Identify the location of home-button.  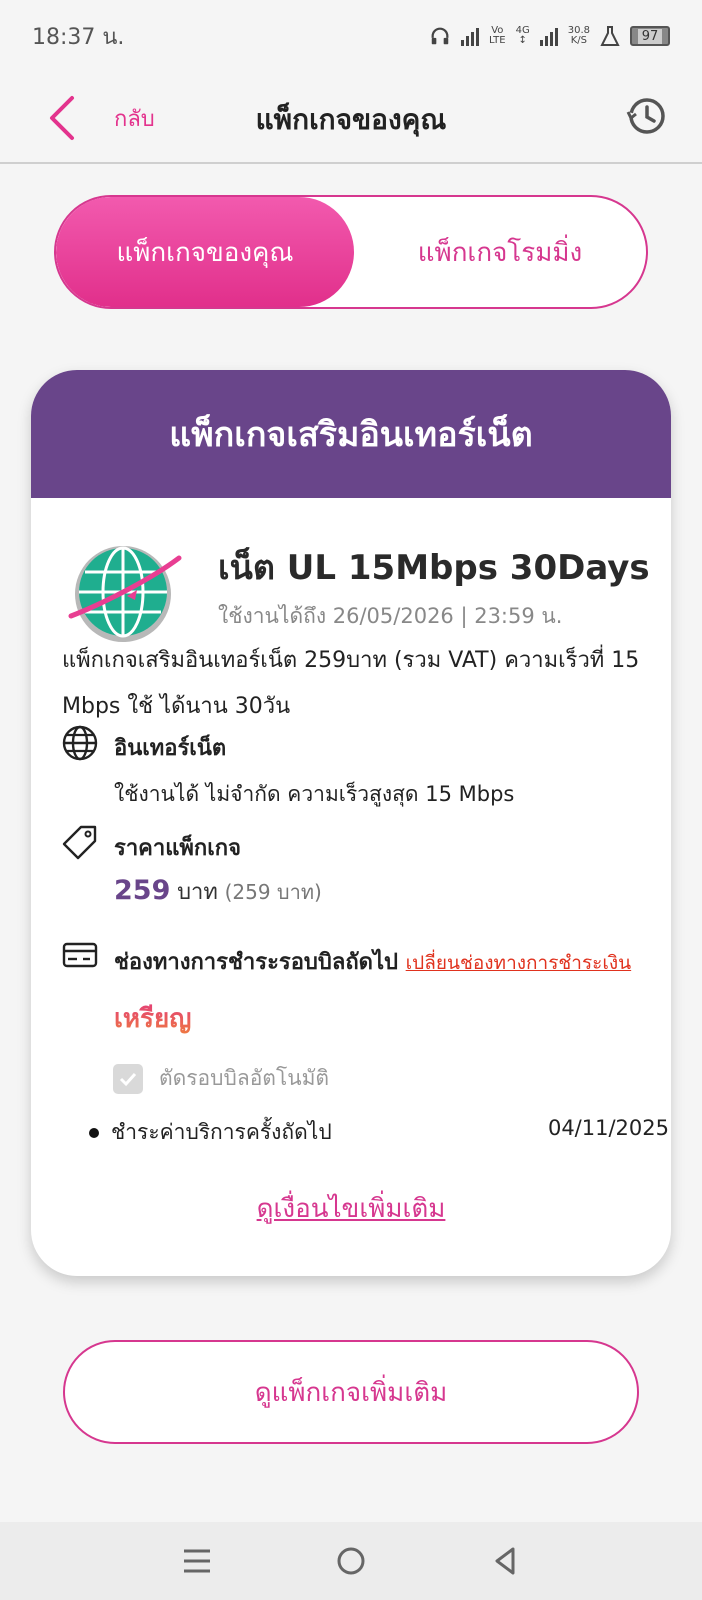
(351, 1561).